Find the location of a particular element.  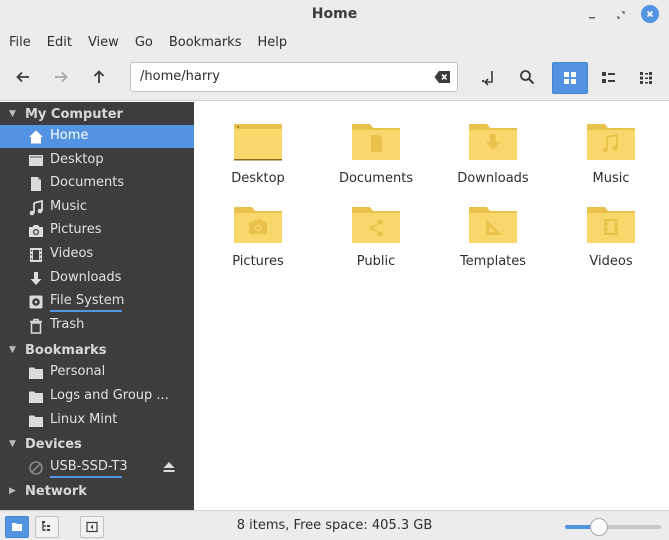

compact-list-icon is located at coordinates (646, 78).